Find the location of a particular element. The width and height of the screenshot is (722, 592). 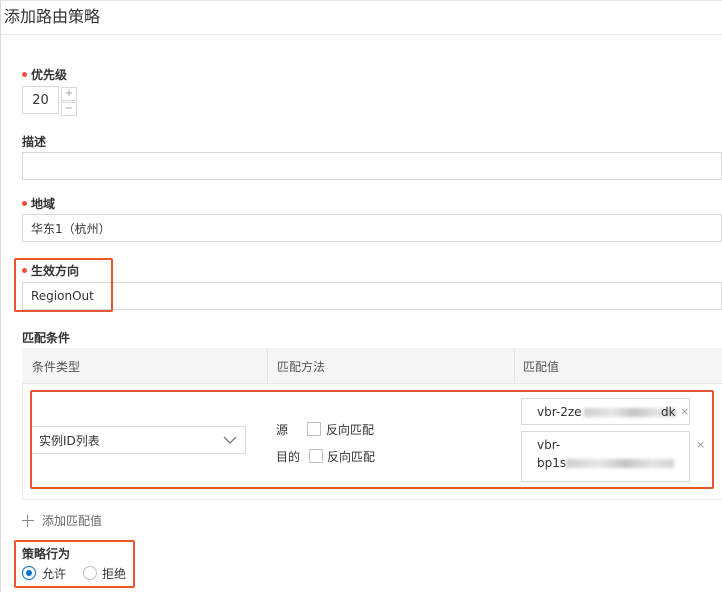

column-header-method: 匹配方法 is located at coordinates (301, 366).